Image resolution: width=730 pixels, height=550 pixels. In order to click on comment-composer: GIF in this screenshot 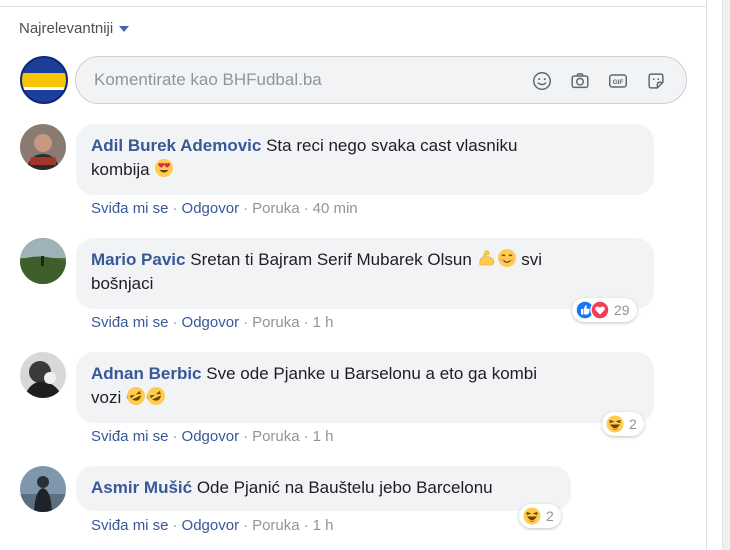, I will do `click(381, 80)`.